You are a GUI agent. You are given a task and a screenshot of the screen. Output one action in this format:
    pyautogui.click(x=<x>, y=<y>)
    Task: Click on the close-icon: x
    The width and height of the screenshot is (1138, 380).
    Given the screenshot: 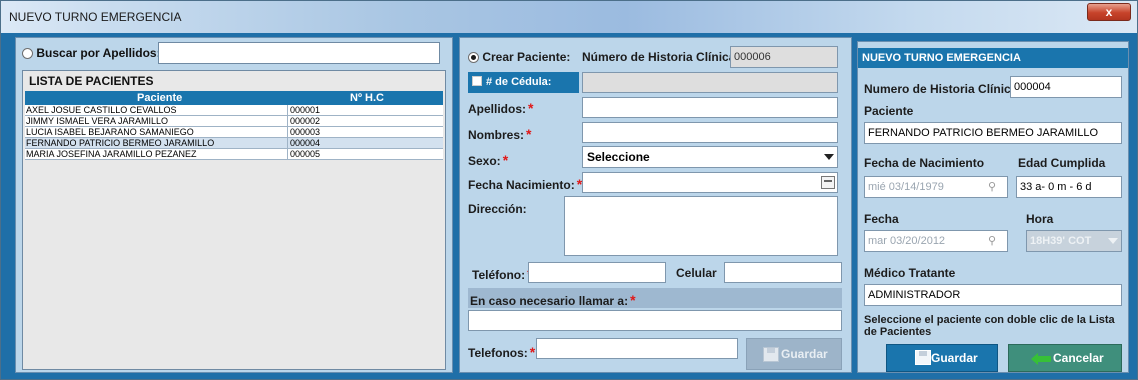 What is the action you would take?
    pyautogui.click(x=1109, y=12)
    